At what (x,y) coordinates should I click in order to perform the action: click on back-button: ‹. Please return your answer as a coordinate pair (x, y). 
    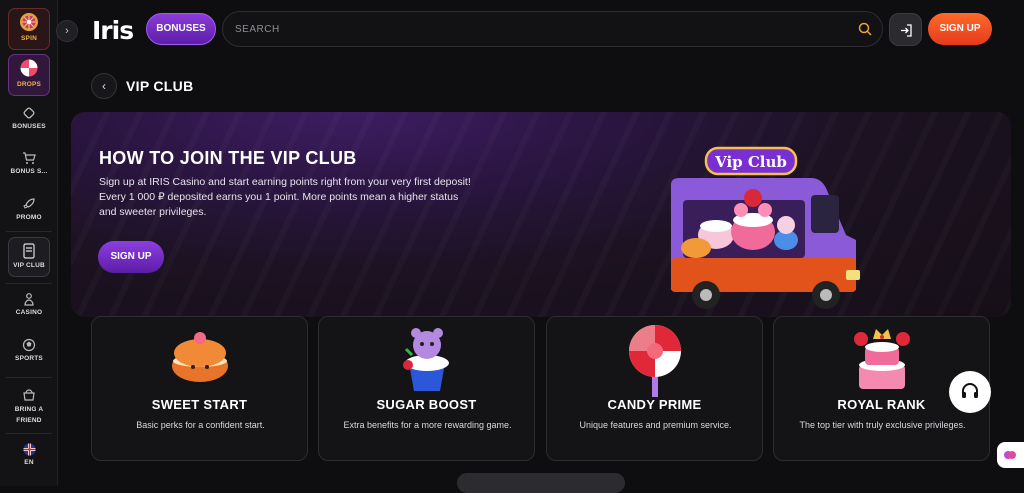
    Looking at the image, I should click on (104, 86).